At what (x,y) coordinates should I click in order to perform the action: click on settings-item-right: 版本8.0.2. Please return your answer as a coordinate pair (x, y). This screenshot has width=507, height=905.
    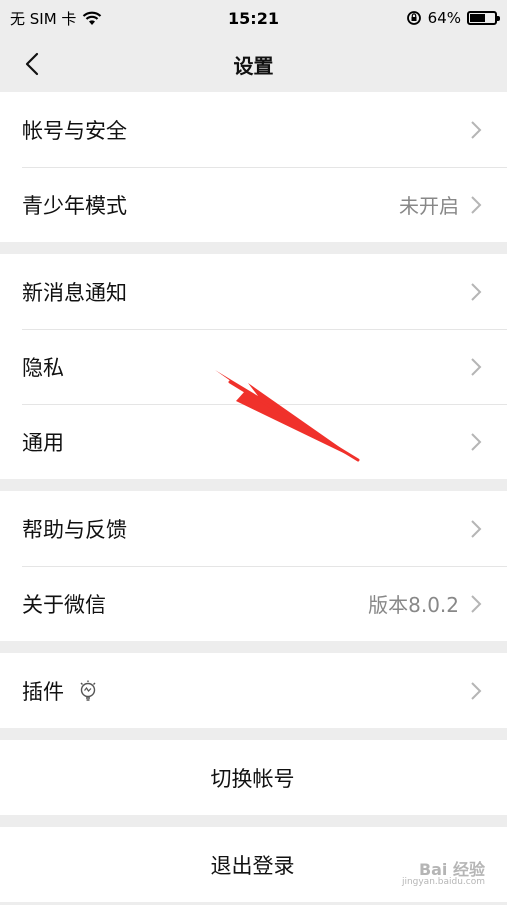
    Looking at the image, I should click on (425, 603).